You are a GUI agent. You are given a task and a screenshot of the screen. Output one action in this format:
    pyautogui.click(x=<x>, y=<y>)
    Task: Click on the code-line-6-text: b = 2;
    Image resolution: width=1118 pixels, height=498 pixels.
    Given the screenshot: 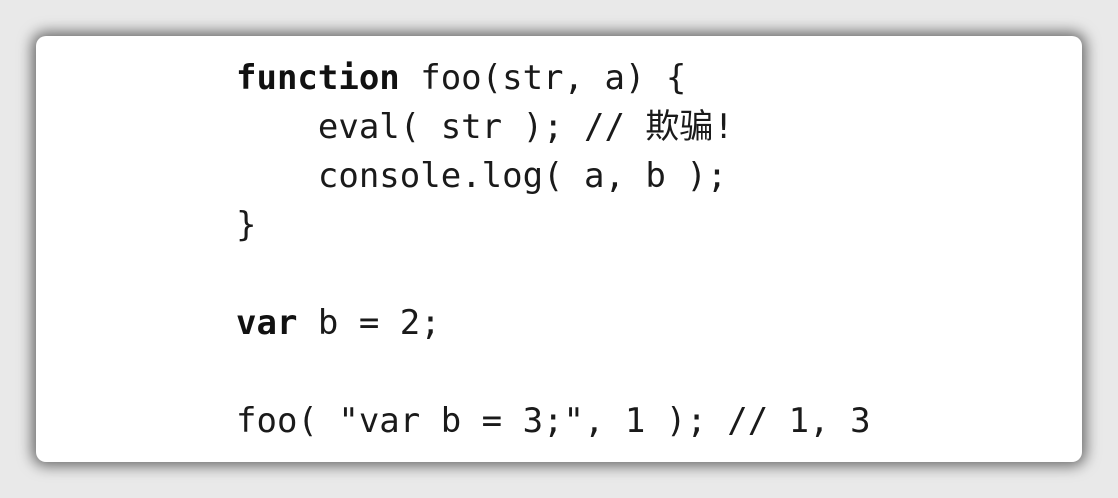 What is the action you would take?
    pyautogui.click(x=369, y=323)
    